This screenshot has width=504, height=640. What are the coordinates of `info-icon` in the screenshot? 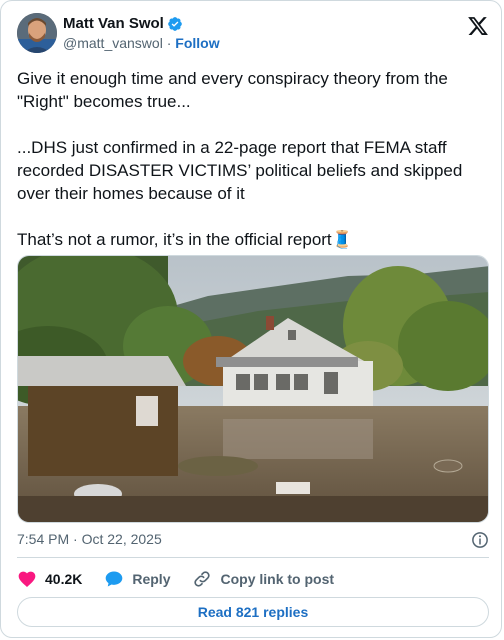 It's located at (480, 540).